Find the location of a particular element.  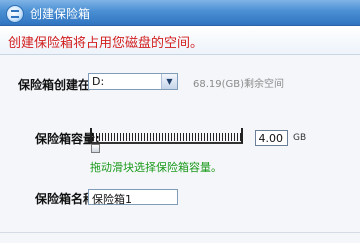

footer-divider is located at coordinates (180, 232).